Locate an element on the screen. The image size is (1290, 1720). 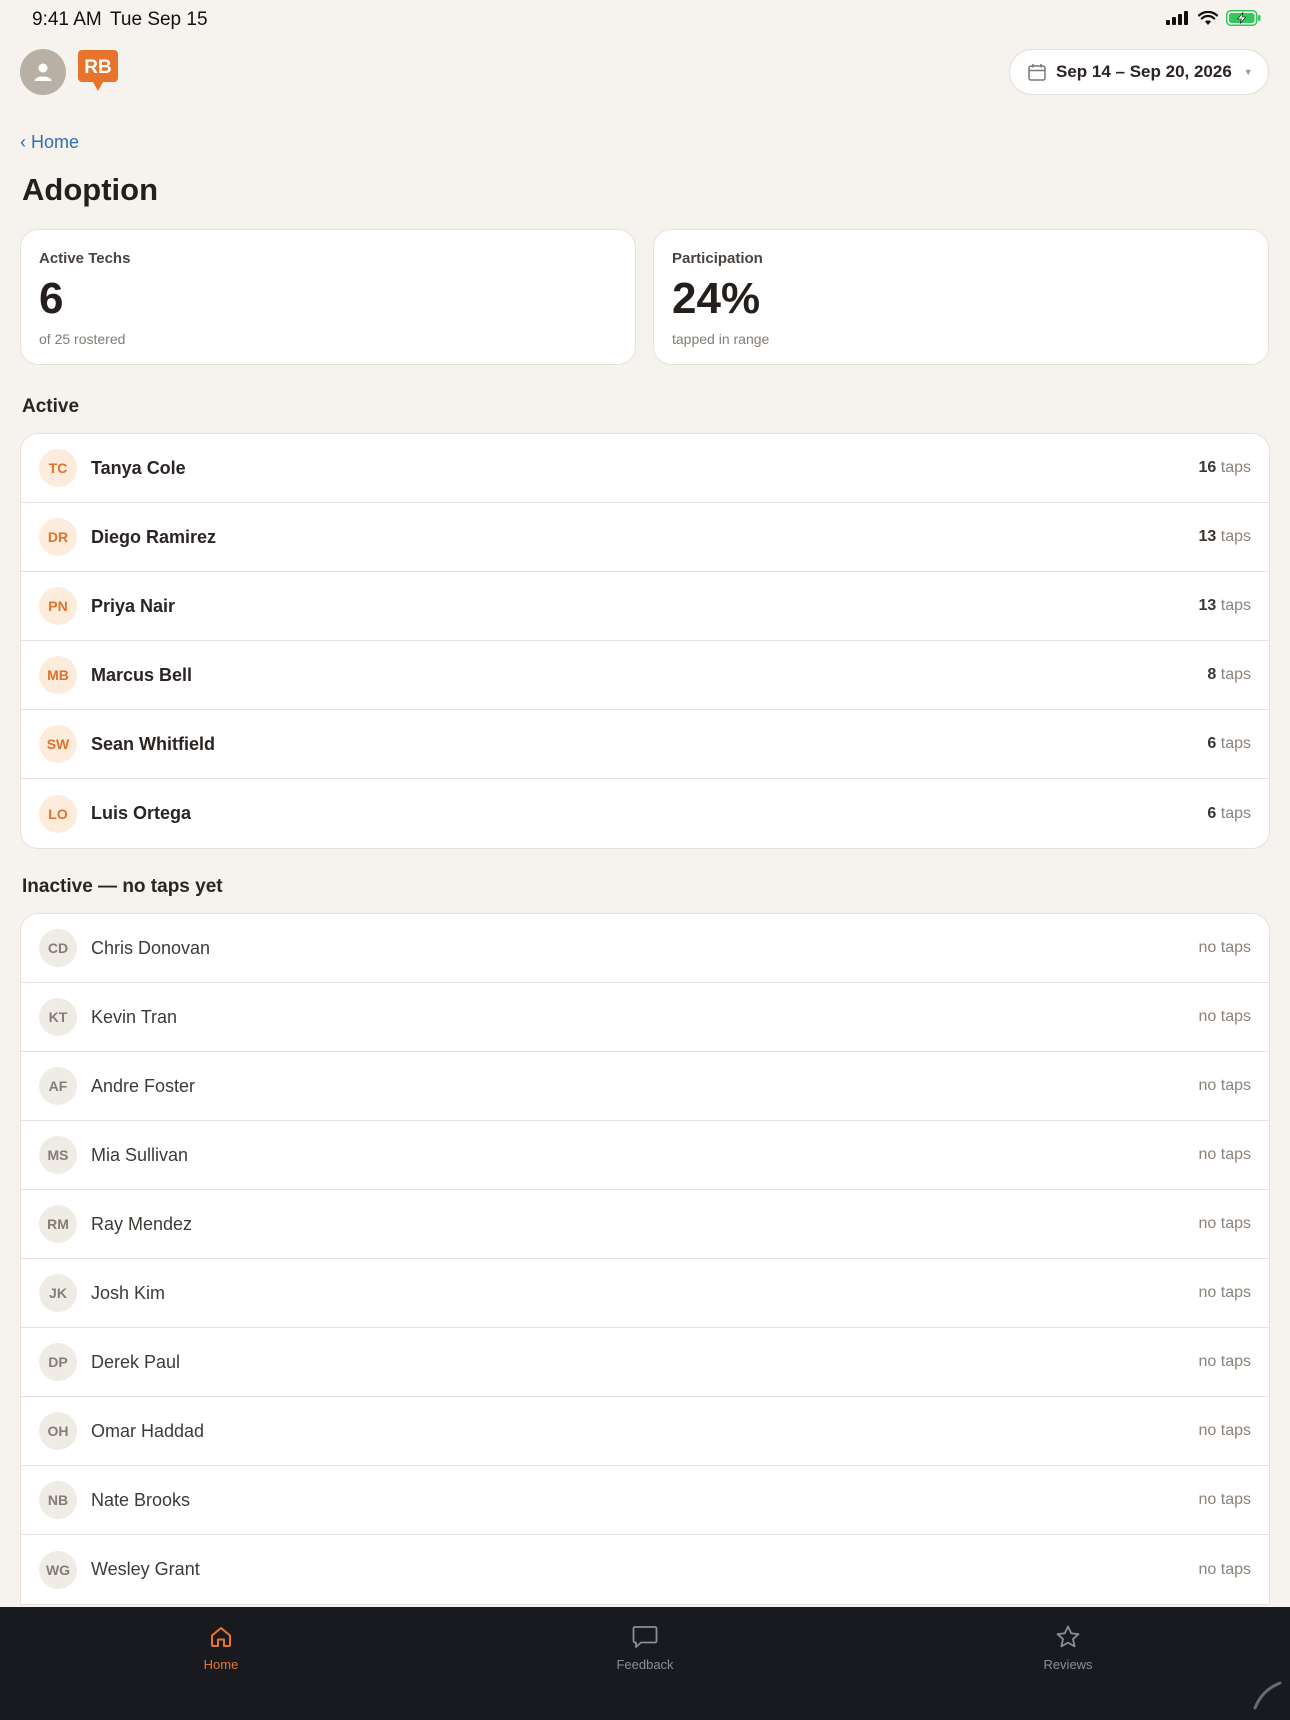
tech-name: Luis Ortega is located at coordinates (141, 813).